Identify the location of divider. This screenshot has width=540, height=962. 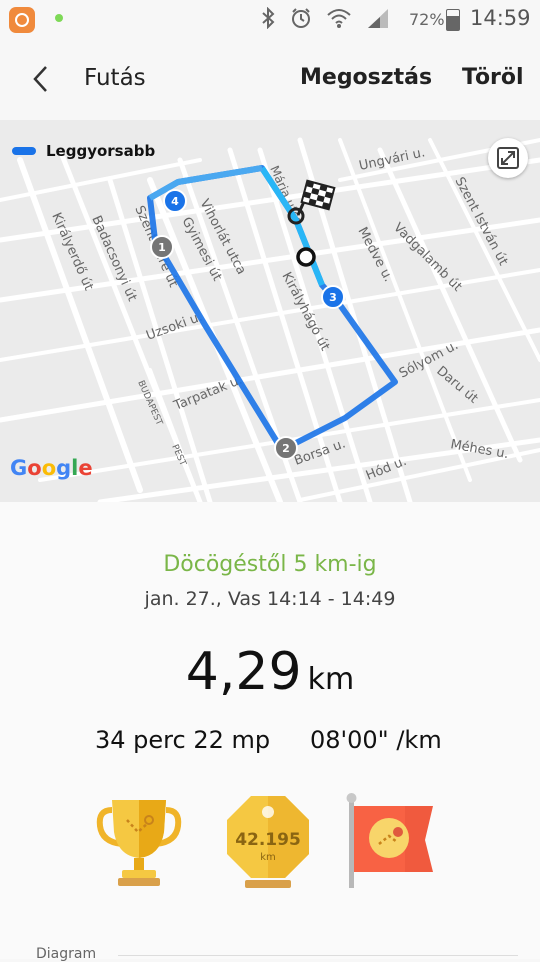
(318, 955).